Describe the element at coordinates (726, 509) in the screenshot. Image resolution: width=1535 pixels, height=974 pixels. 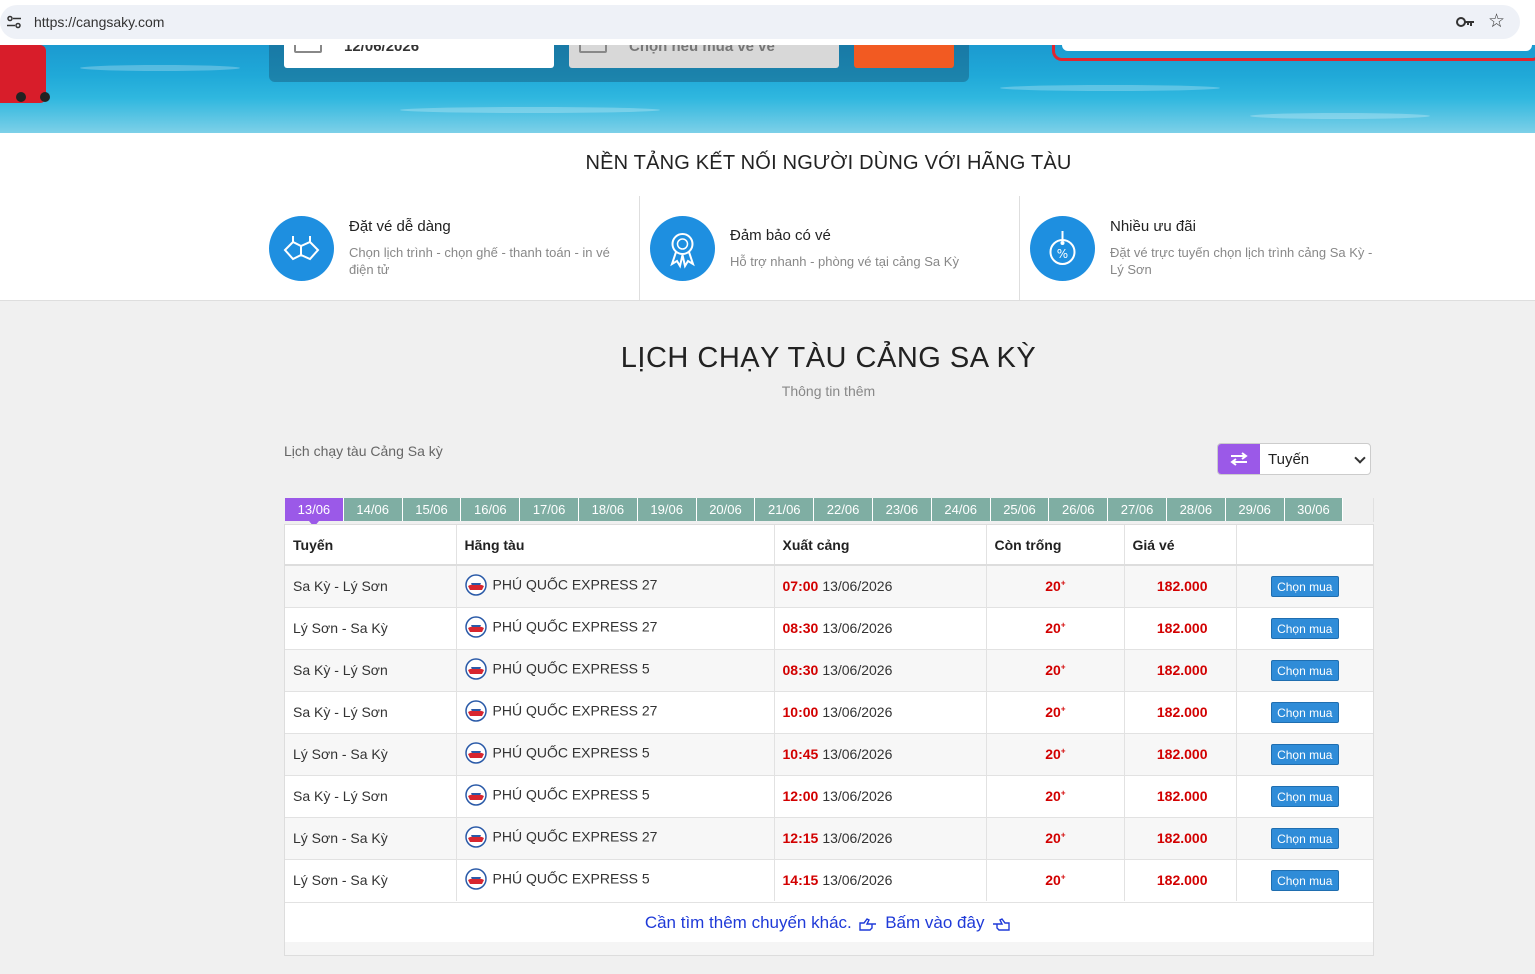
I see `date-tab: 20/06` at that location.